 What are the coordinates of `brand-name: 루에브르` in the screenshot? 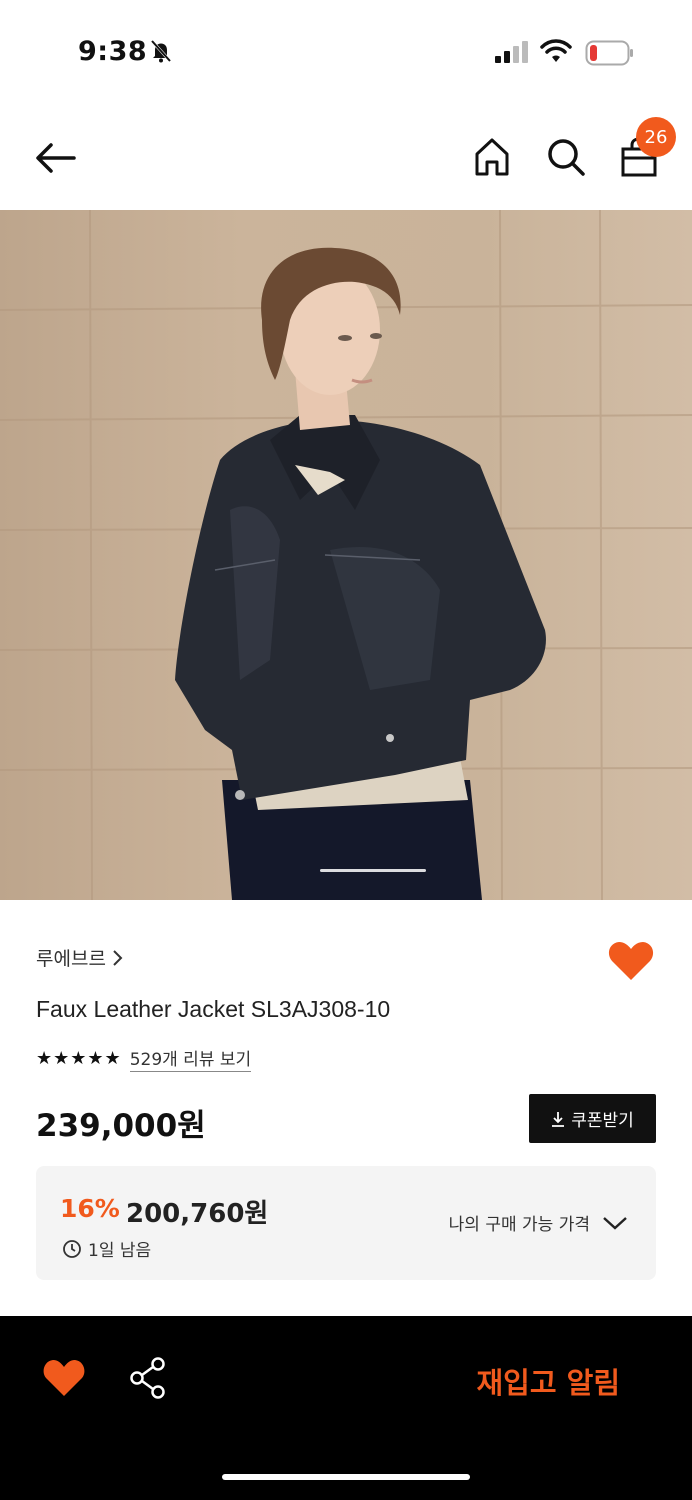 It's located at (71, 959).